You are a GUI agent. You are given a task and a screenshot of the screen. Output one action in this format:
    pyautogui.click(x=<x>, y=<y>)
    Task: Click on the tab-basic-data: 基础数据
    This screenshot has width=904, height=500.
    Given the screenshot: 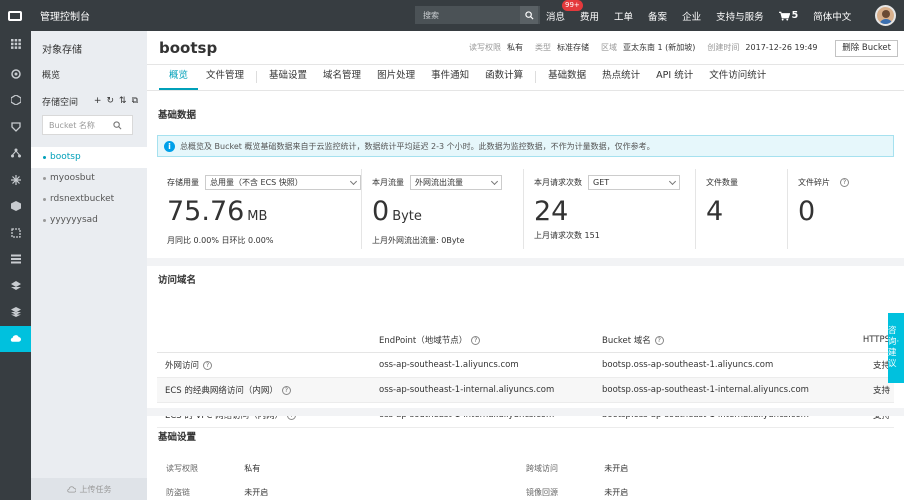 What is the action you would take?
    pyautogui.click(x=567, y=77)
    